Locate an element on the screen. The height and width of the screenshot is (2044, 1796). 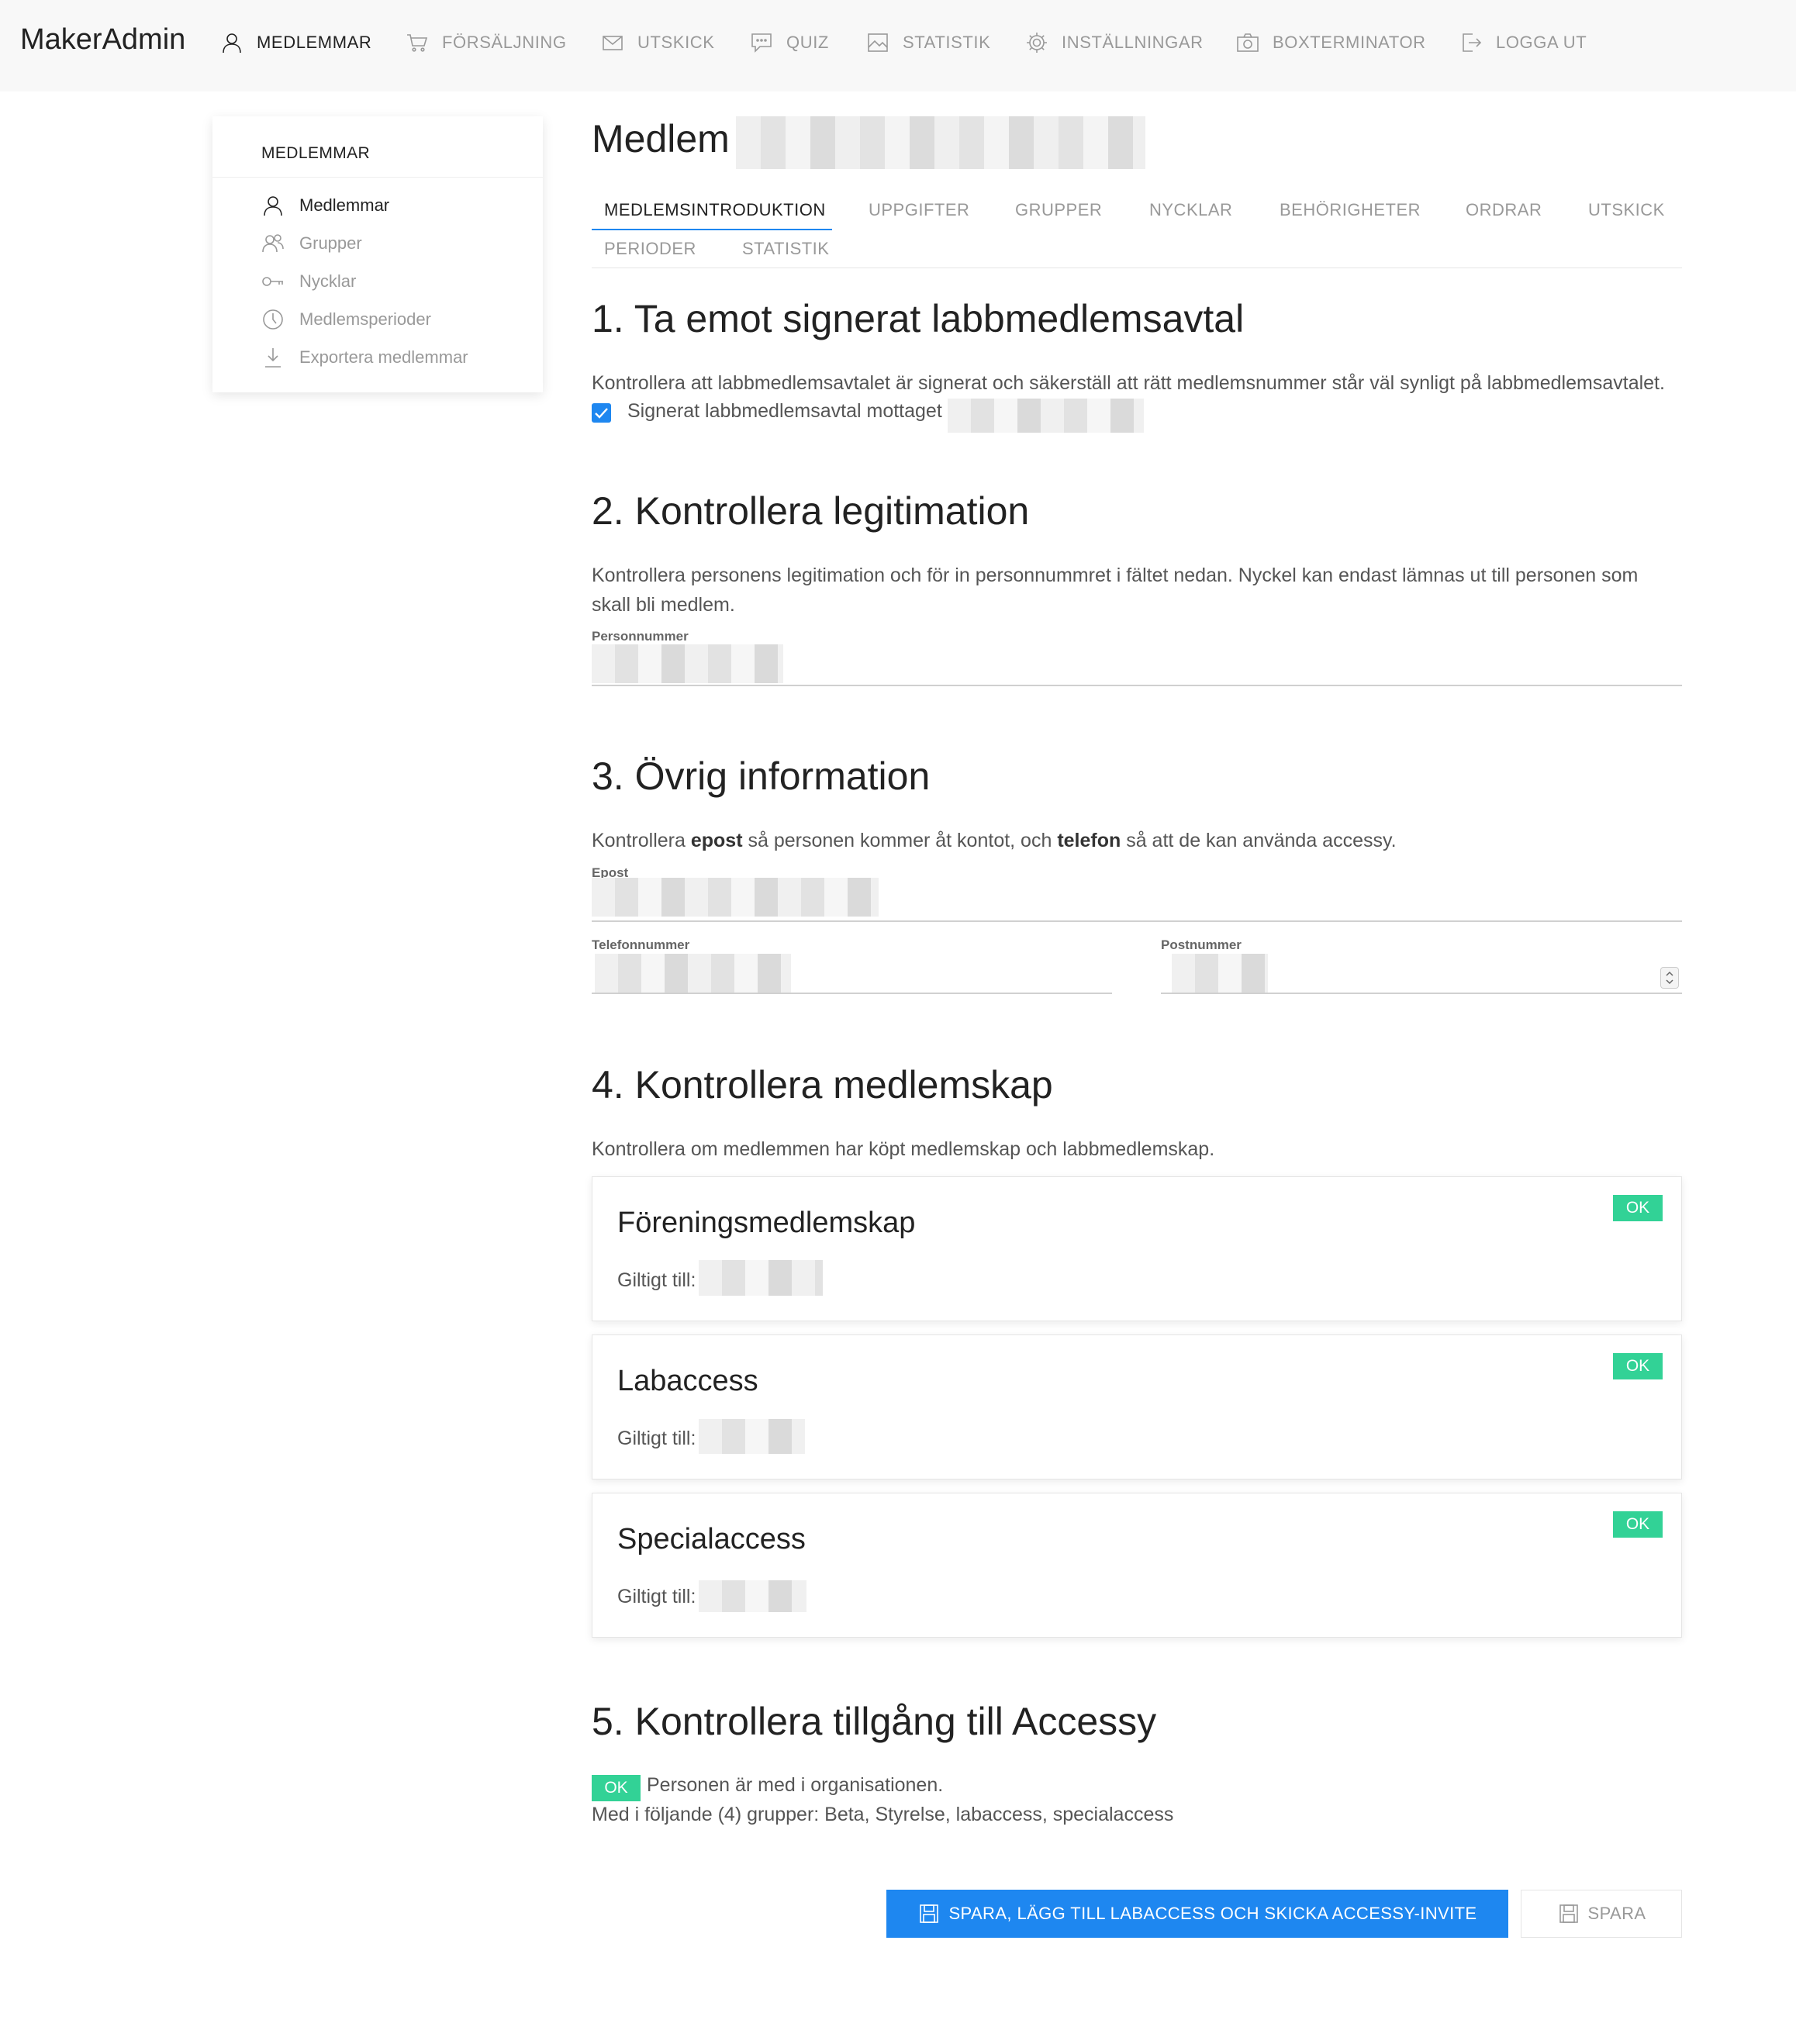
nav-item-installningar: INSTÄLLNINGAR is located at coordinates (1114, 42).